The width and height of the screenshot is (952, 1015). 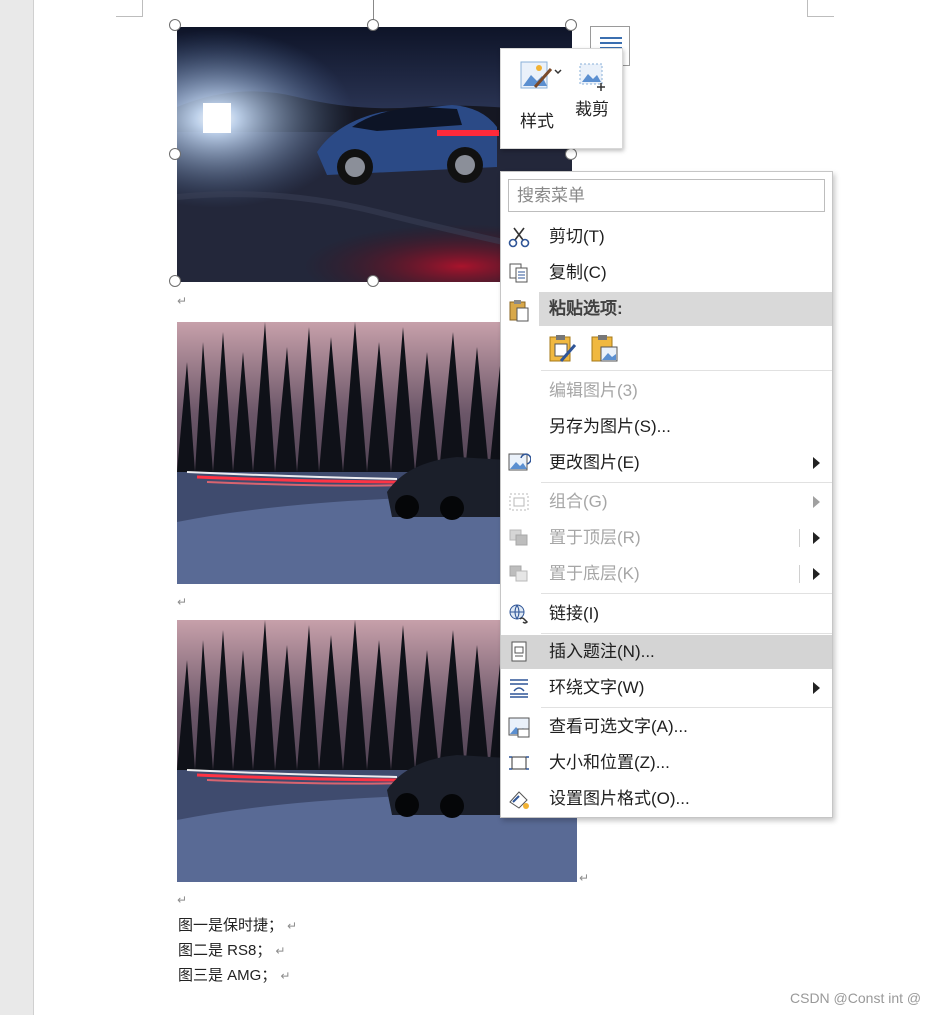 What do you see at coordinates (666, 688) in the screenshot?
I see `menu-item-wrap-text: 环绕文字(W)` at bounding box center [666, 688].